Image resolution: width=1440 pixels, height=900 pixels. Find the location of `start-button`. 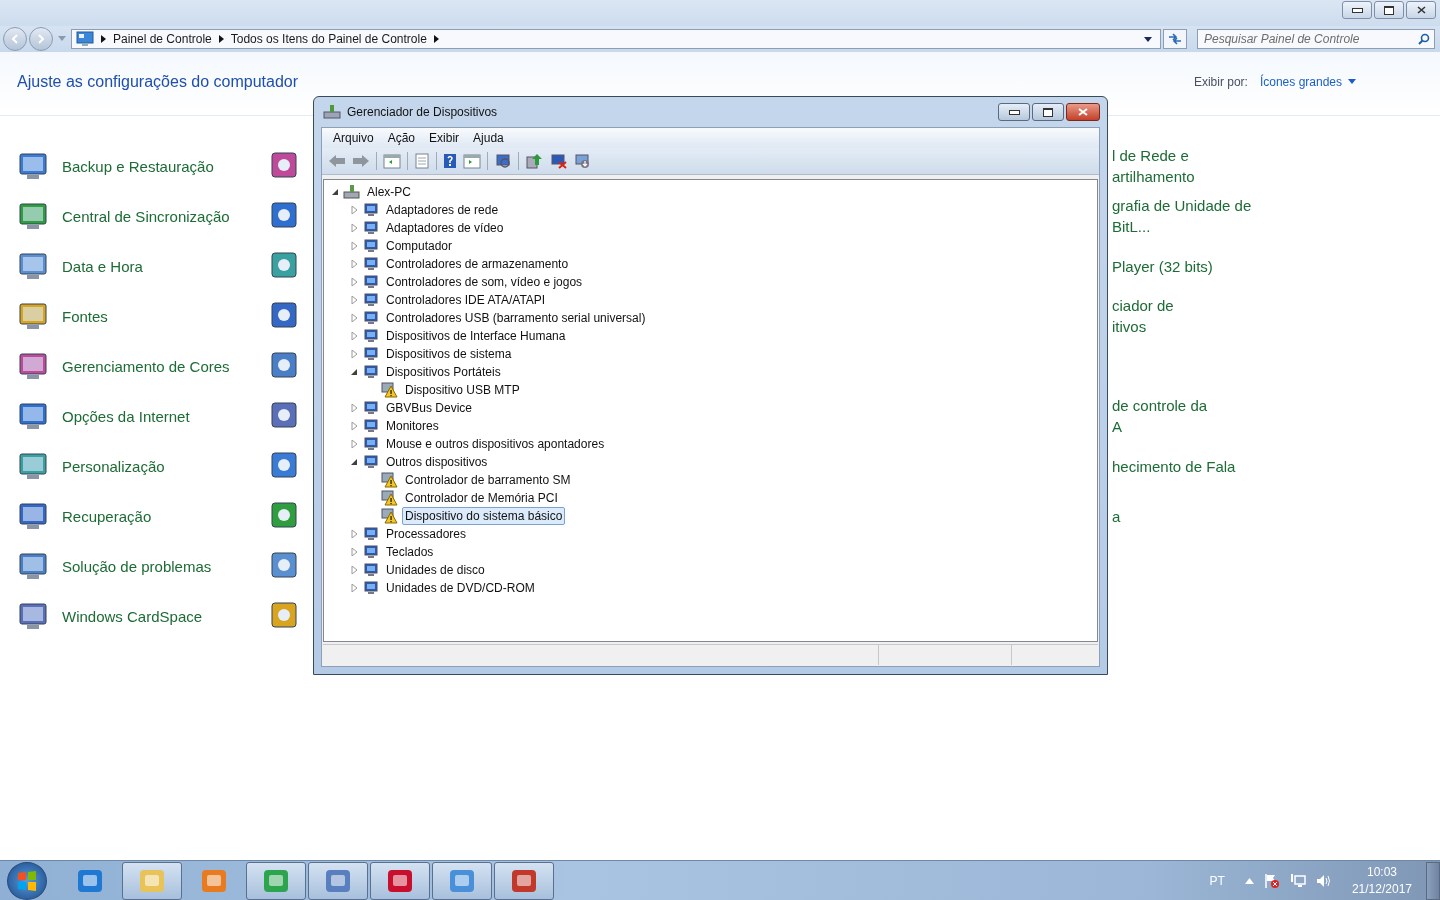

start-button is located at coordinates (27, 880).